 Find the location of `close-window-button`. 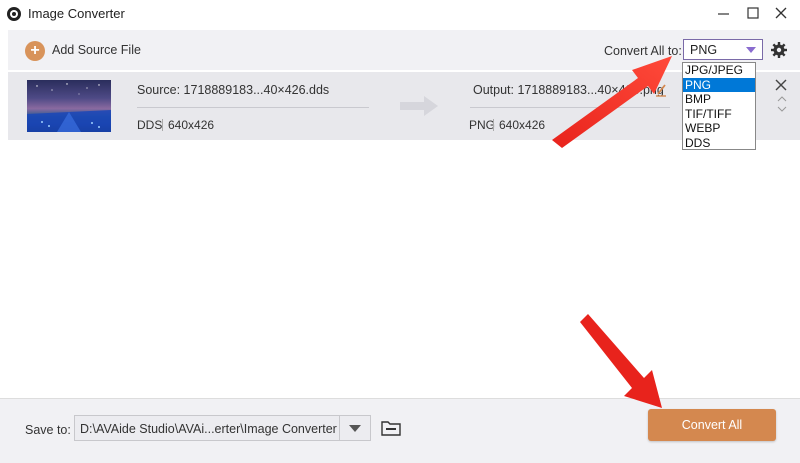

close-window-button is located at coordinates (781, 13).